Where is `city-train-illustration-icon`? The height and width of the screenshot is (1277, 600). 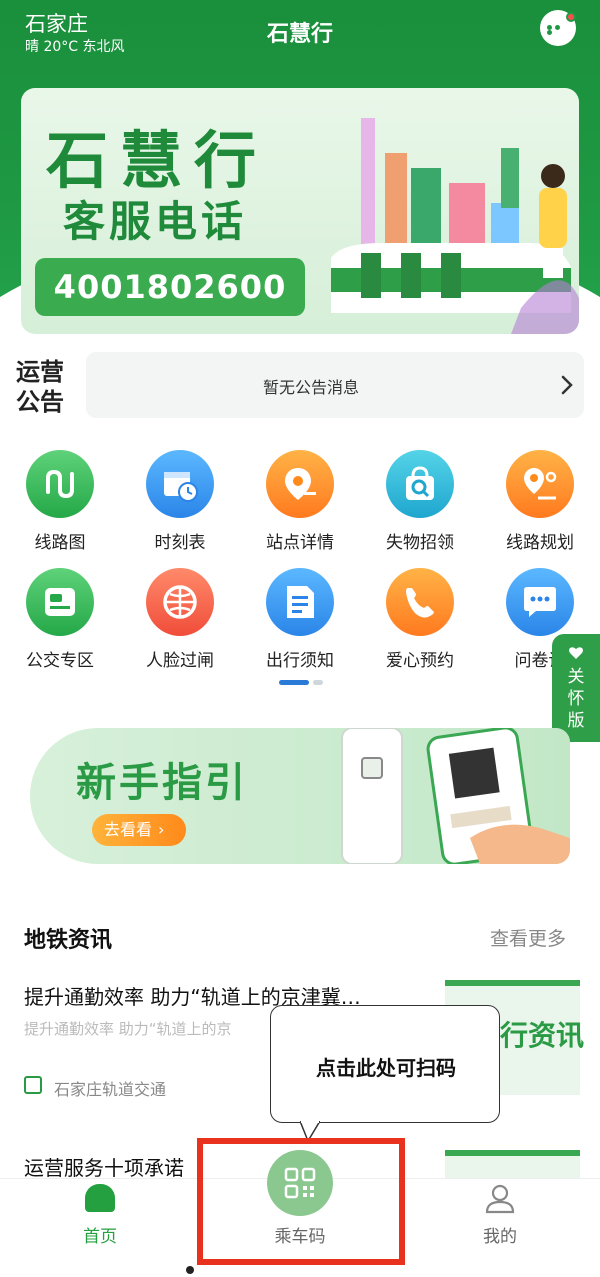 city-train-illustration-icon is located at coordinates (455, 226).